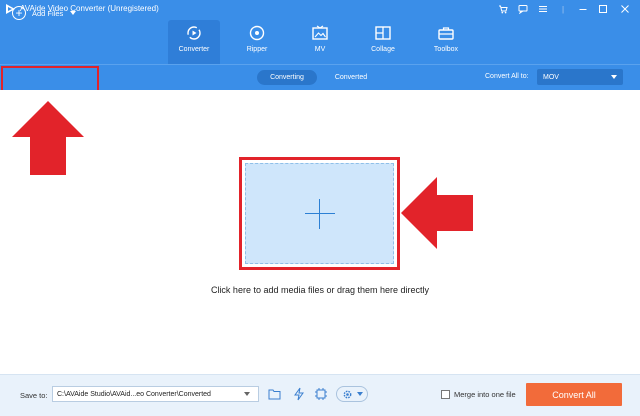 This screenshot has height=416, width=640. What do you see at coordinates (574, 394) in the screenshot?
I see `convert-all-button: Convert All` at bounding box center [574, 394].